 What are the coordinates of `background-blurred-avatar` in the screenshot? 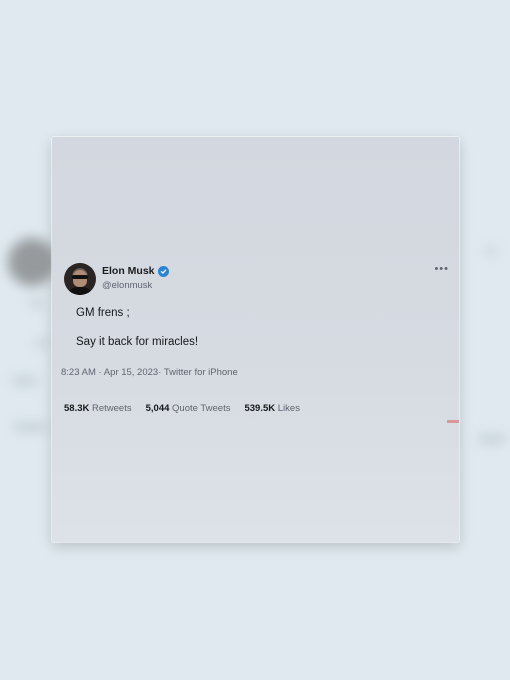 It's located at (32, 262).